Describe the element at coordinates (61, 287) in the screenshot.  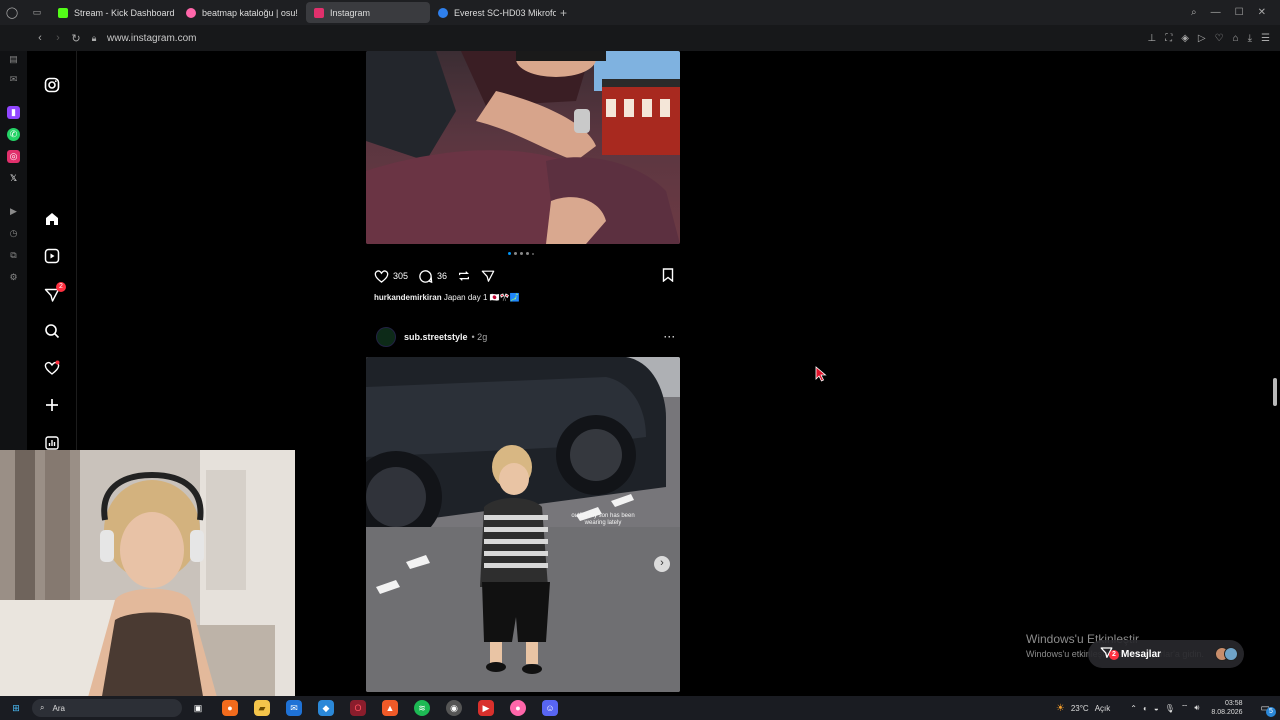
I see `messages-badge: 2` at that location.